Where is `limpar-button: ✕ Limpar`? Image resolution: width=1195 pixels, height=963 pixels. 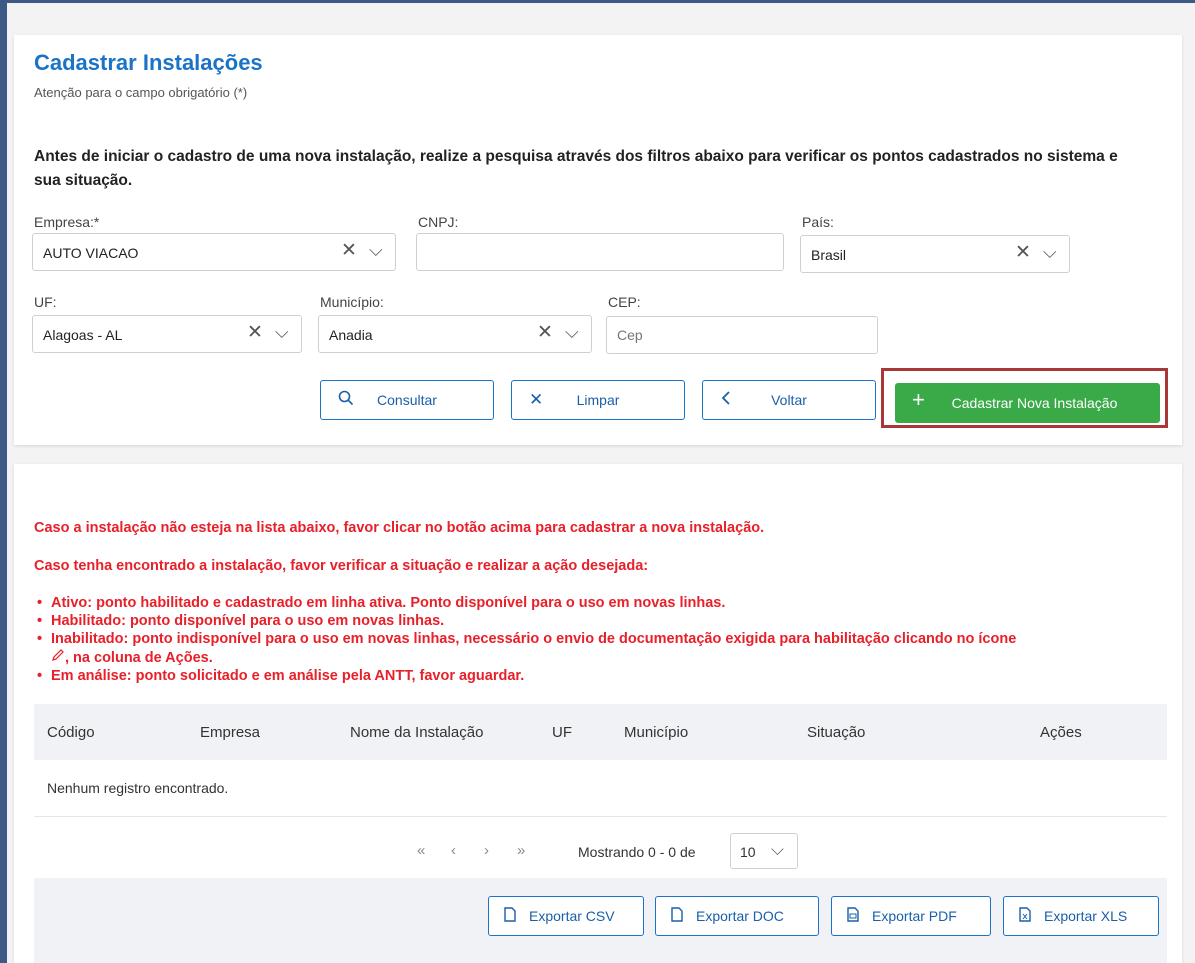
limpar-button: ✕ Limpar is located at coordinates (598, 400).